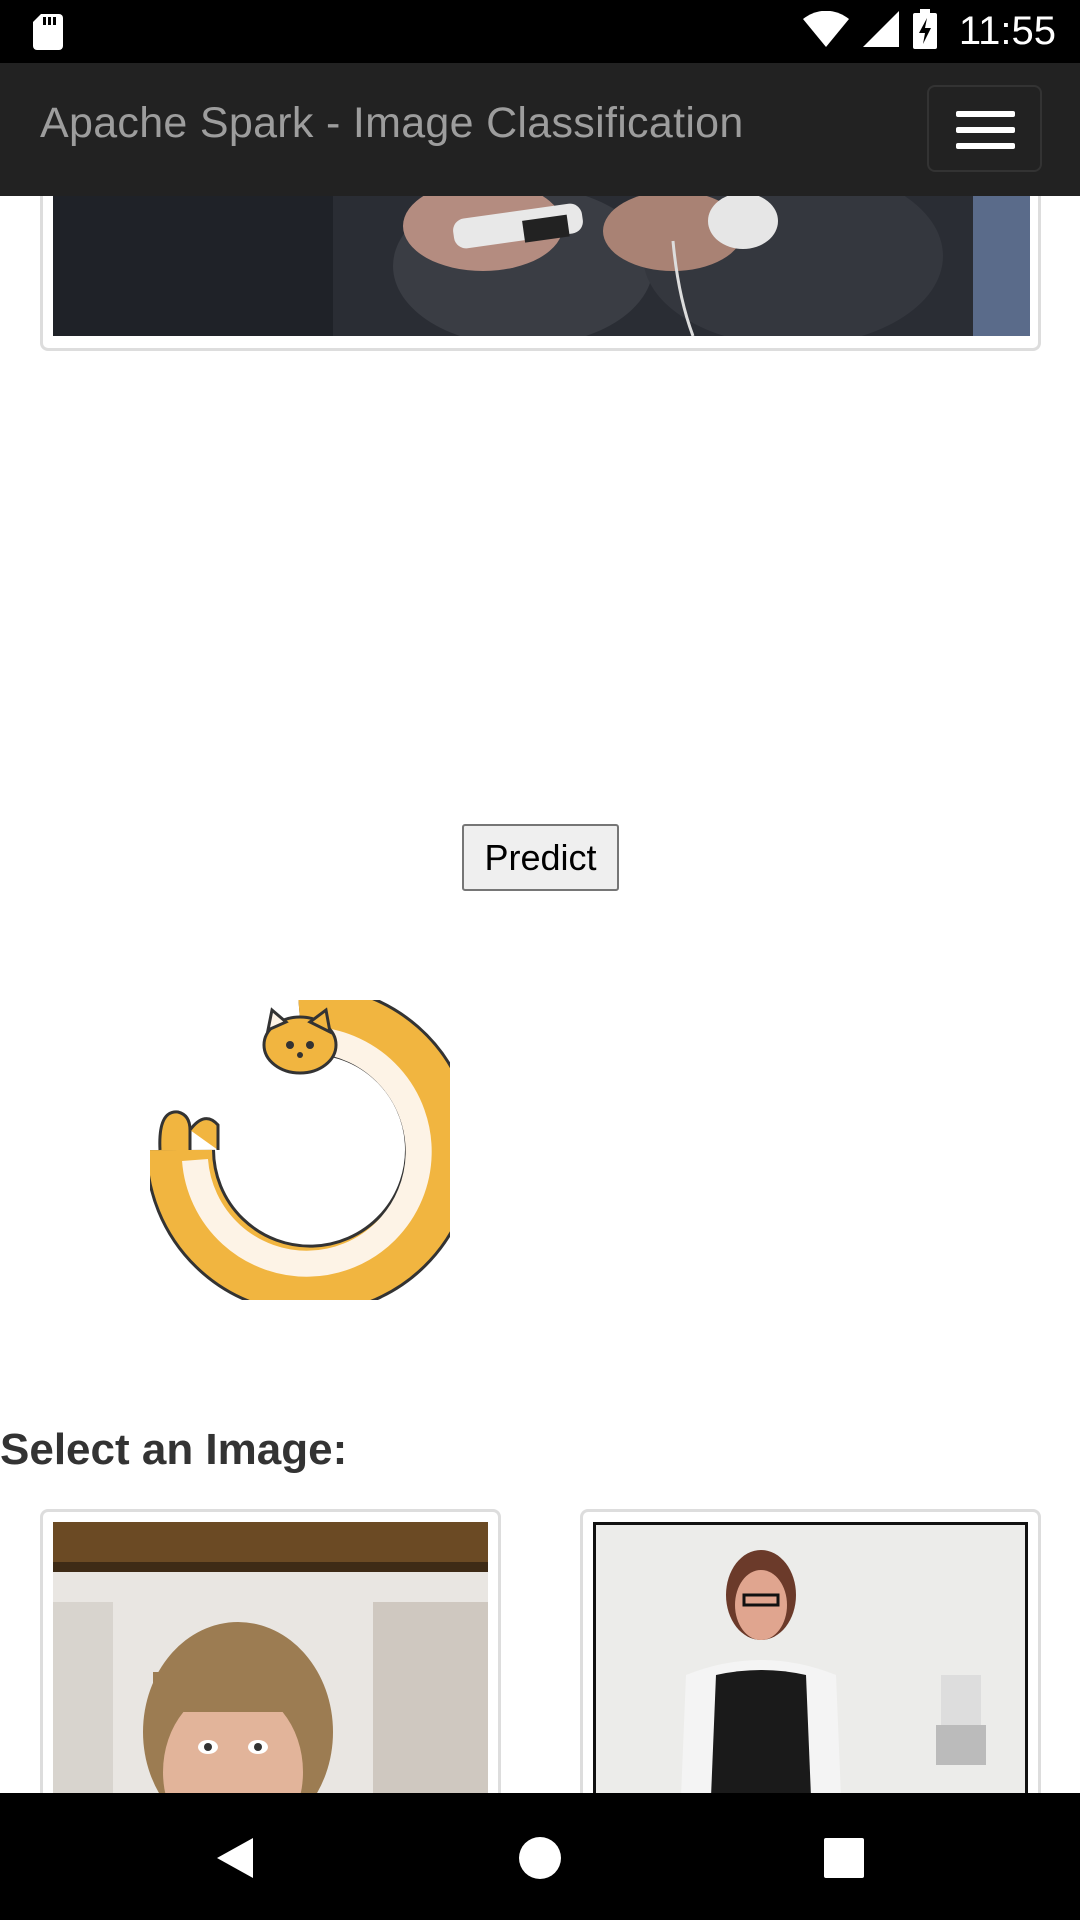  What do you see at coordinates (48, 34) in the screenshot?
I see `sd-card-icon` at bounding box center [48, 34].